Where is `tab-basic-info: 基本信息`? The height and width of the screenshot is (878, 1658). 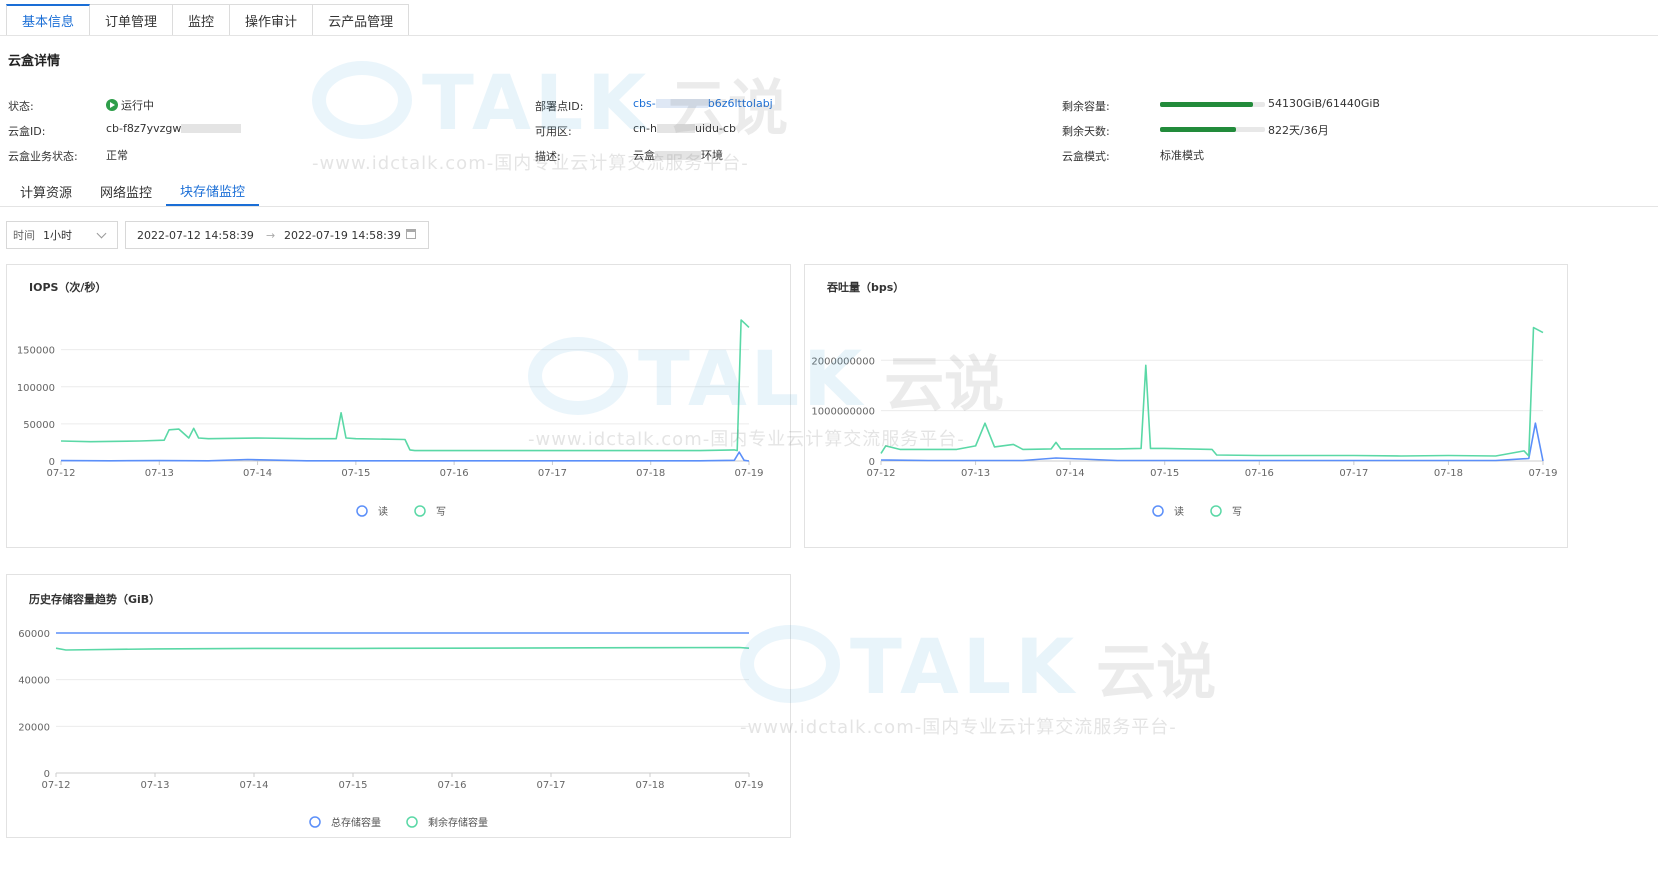
tab-basic-info: 基本信息 is located at coordinates (48, 20).